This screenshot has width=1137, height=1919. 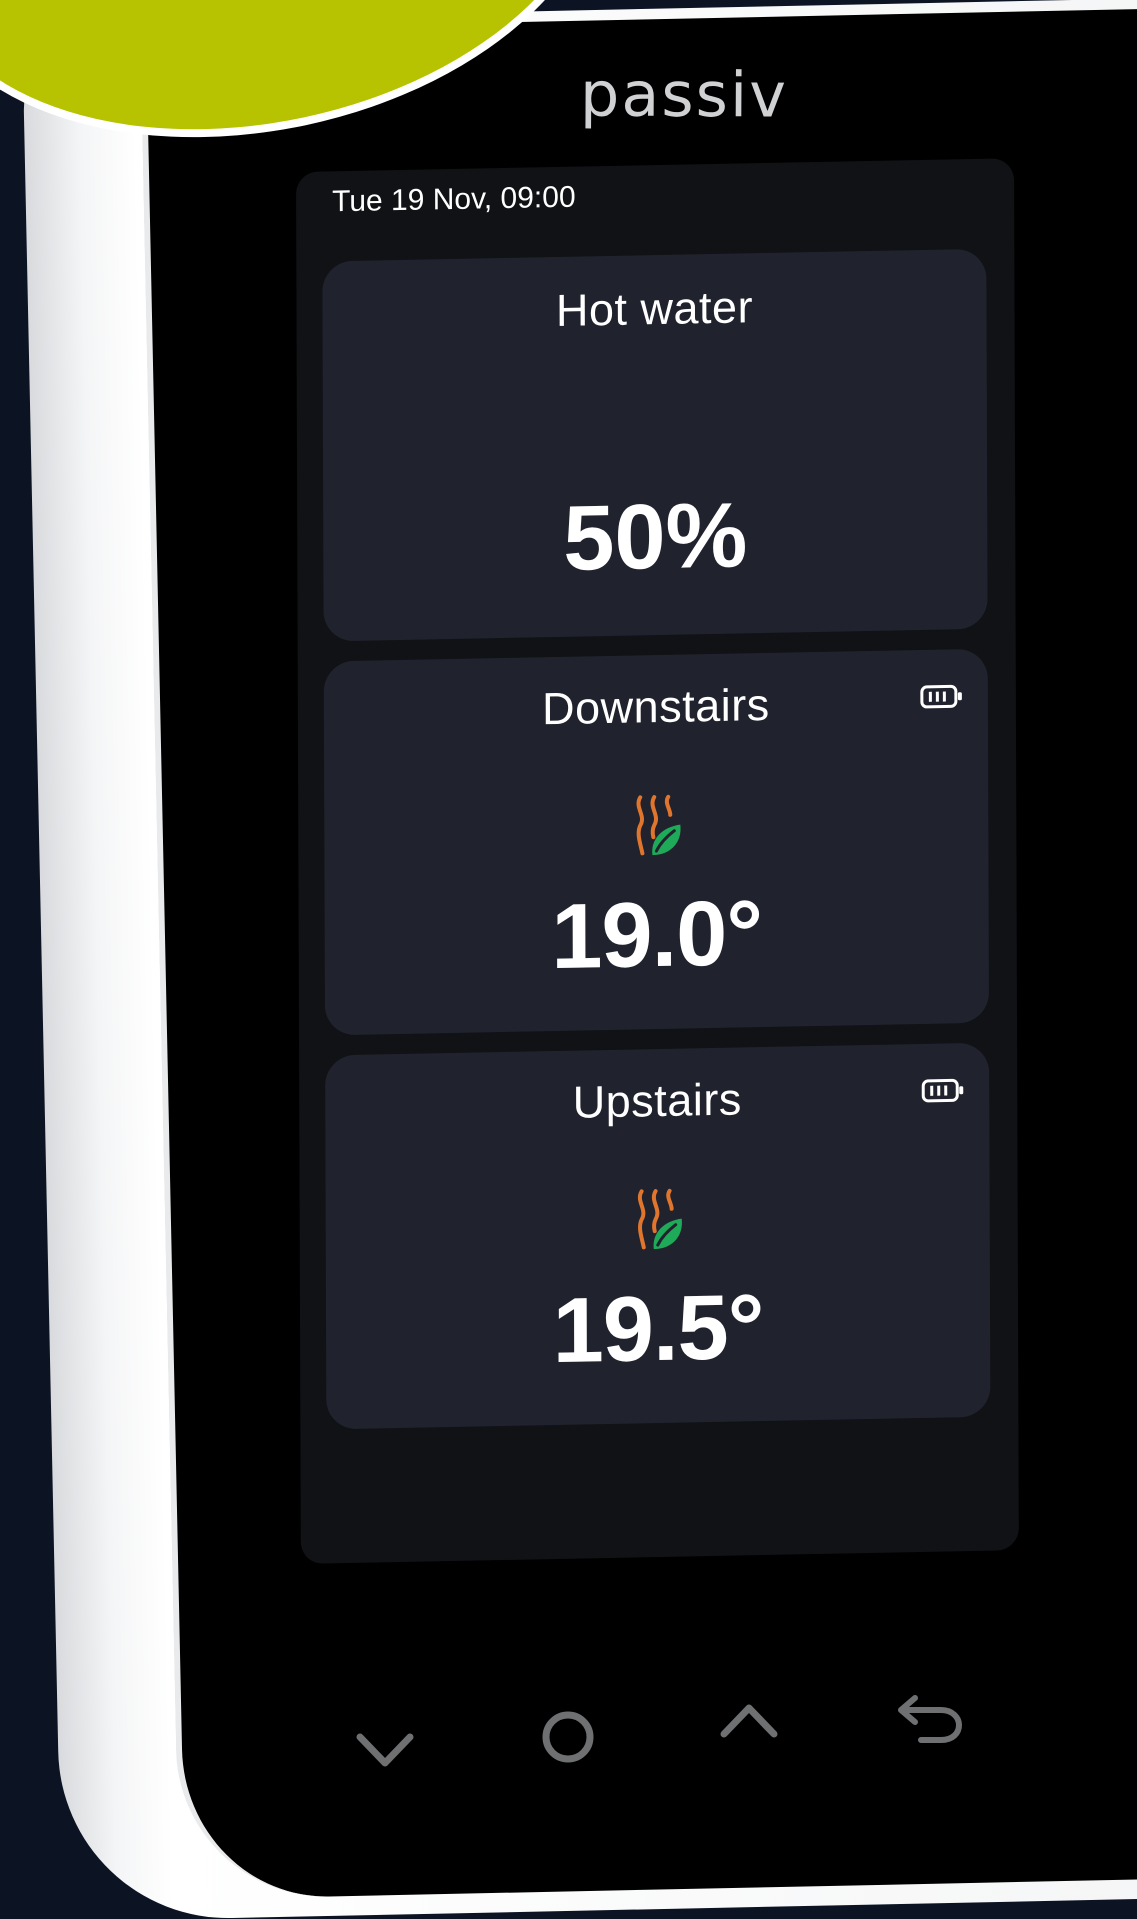 I want to click on downstairs-title: Downstairs, so click(x=656, y=706).